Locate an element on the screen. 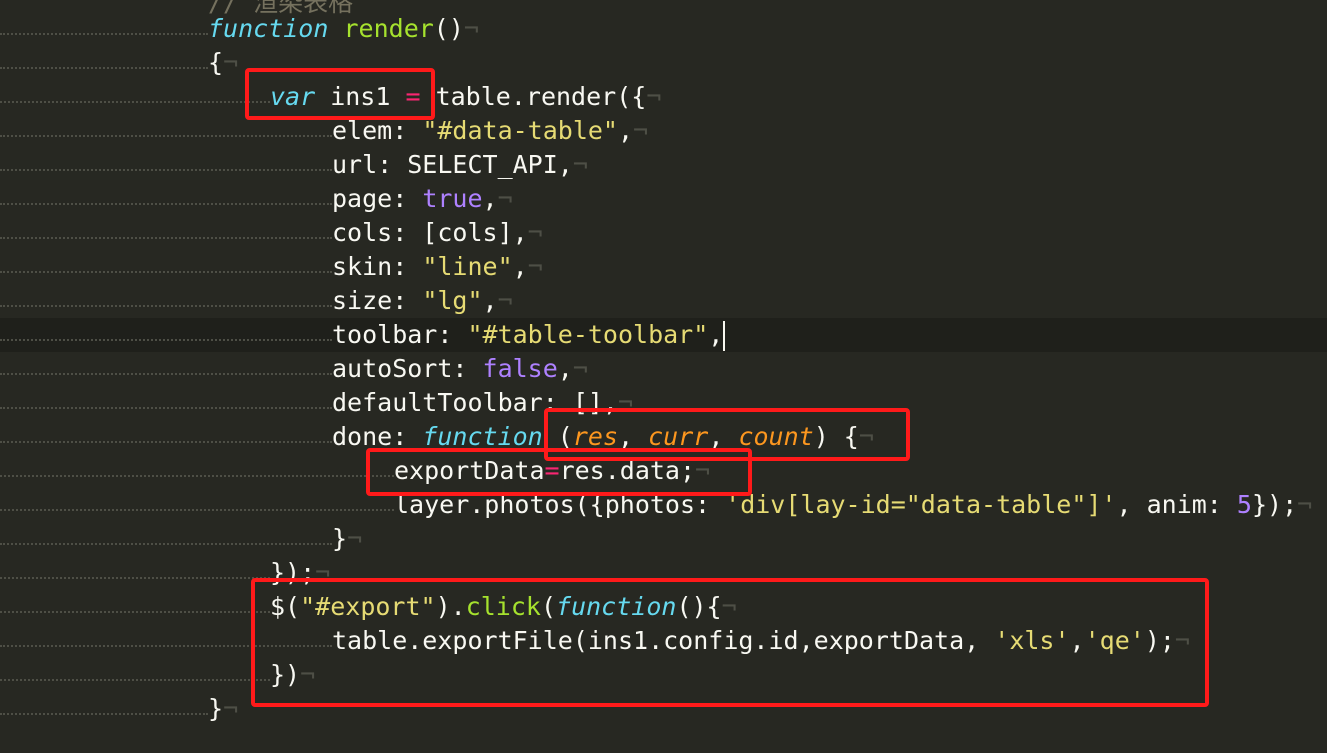 The width and height of the screenshot is (1327, 753). code-line: });¬ is located at coordinates (663, 573).